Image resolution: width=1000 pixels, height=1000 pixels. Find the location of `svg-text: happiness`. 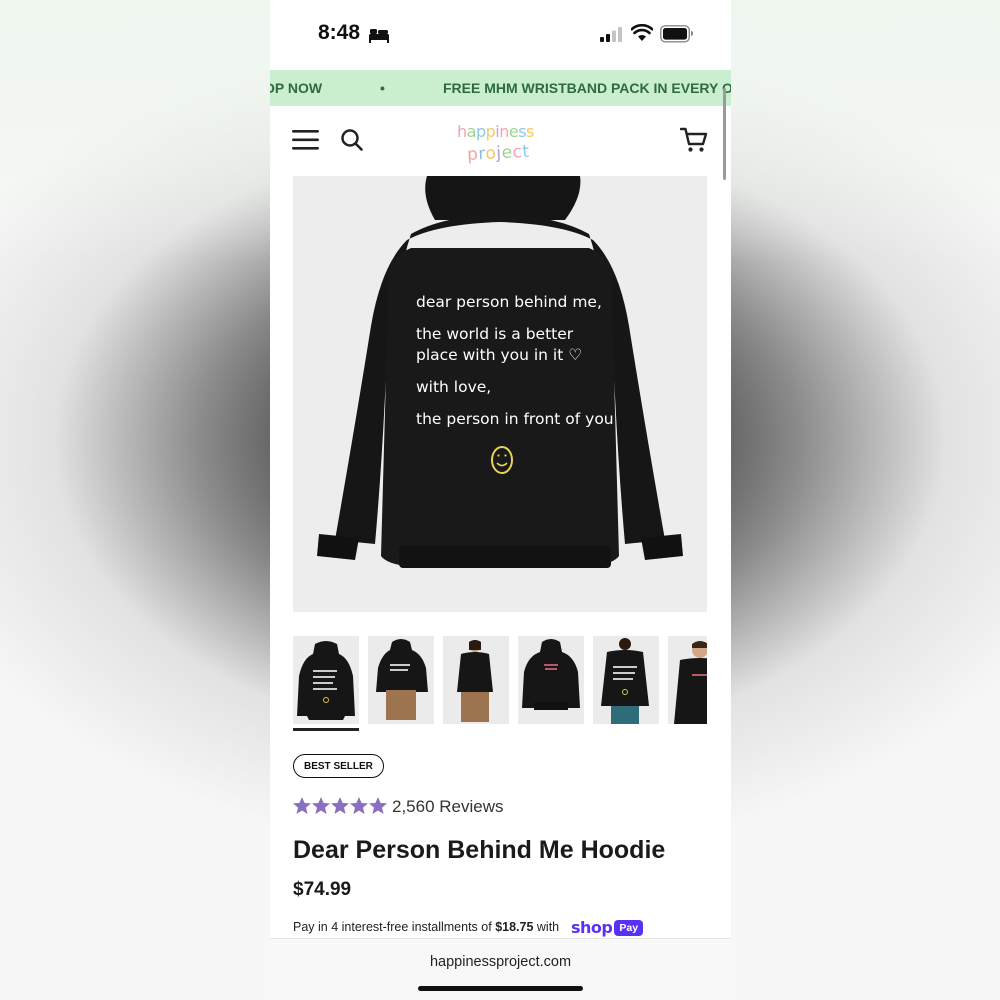

svg-text: happiness is located at coordinates (495, 131).